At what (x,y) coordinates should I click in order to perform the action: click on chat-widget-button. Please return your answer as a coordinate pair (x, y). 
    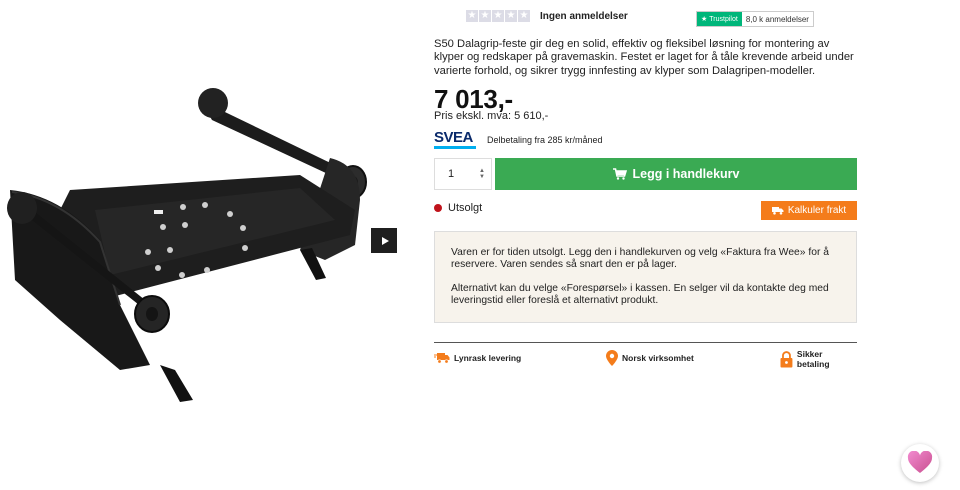
    Looking at the image, I should click on (920, 463).